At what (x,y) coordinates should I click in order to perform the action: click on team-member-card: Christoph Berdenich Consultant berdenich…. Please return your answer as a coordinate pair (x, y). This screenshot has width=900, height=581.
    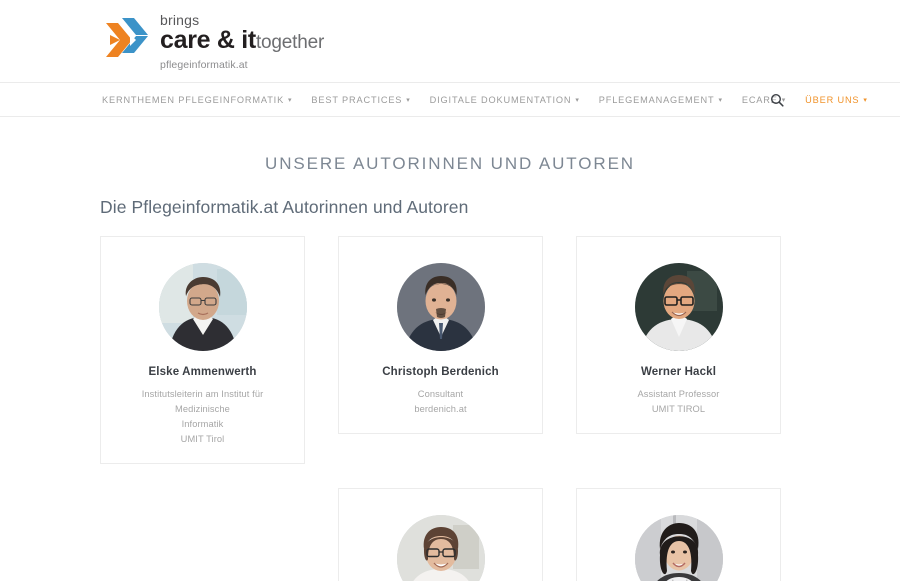
    Looking at the image, I should click on (440, 335).